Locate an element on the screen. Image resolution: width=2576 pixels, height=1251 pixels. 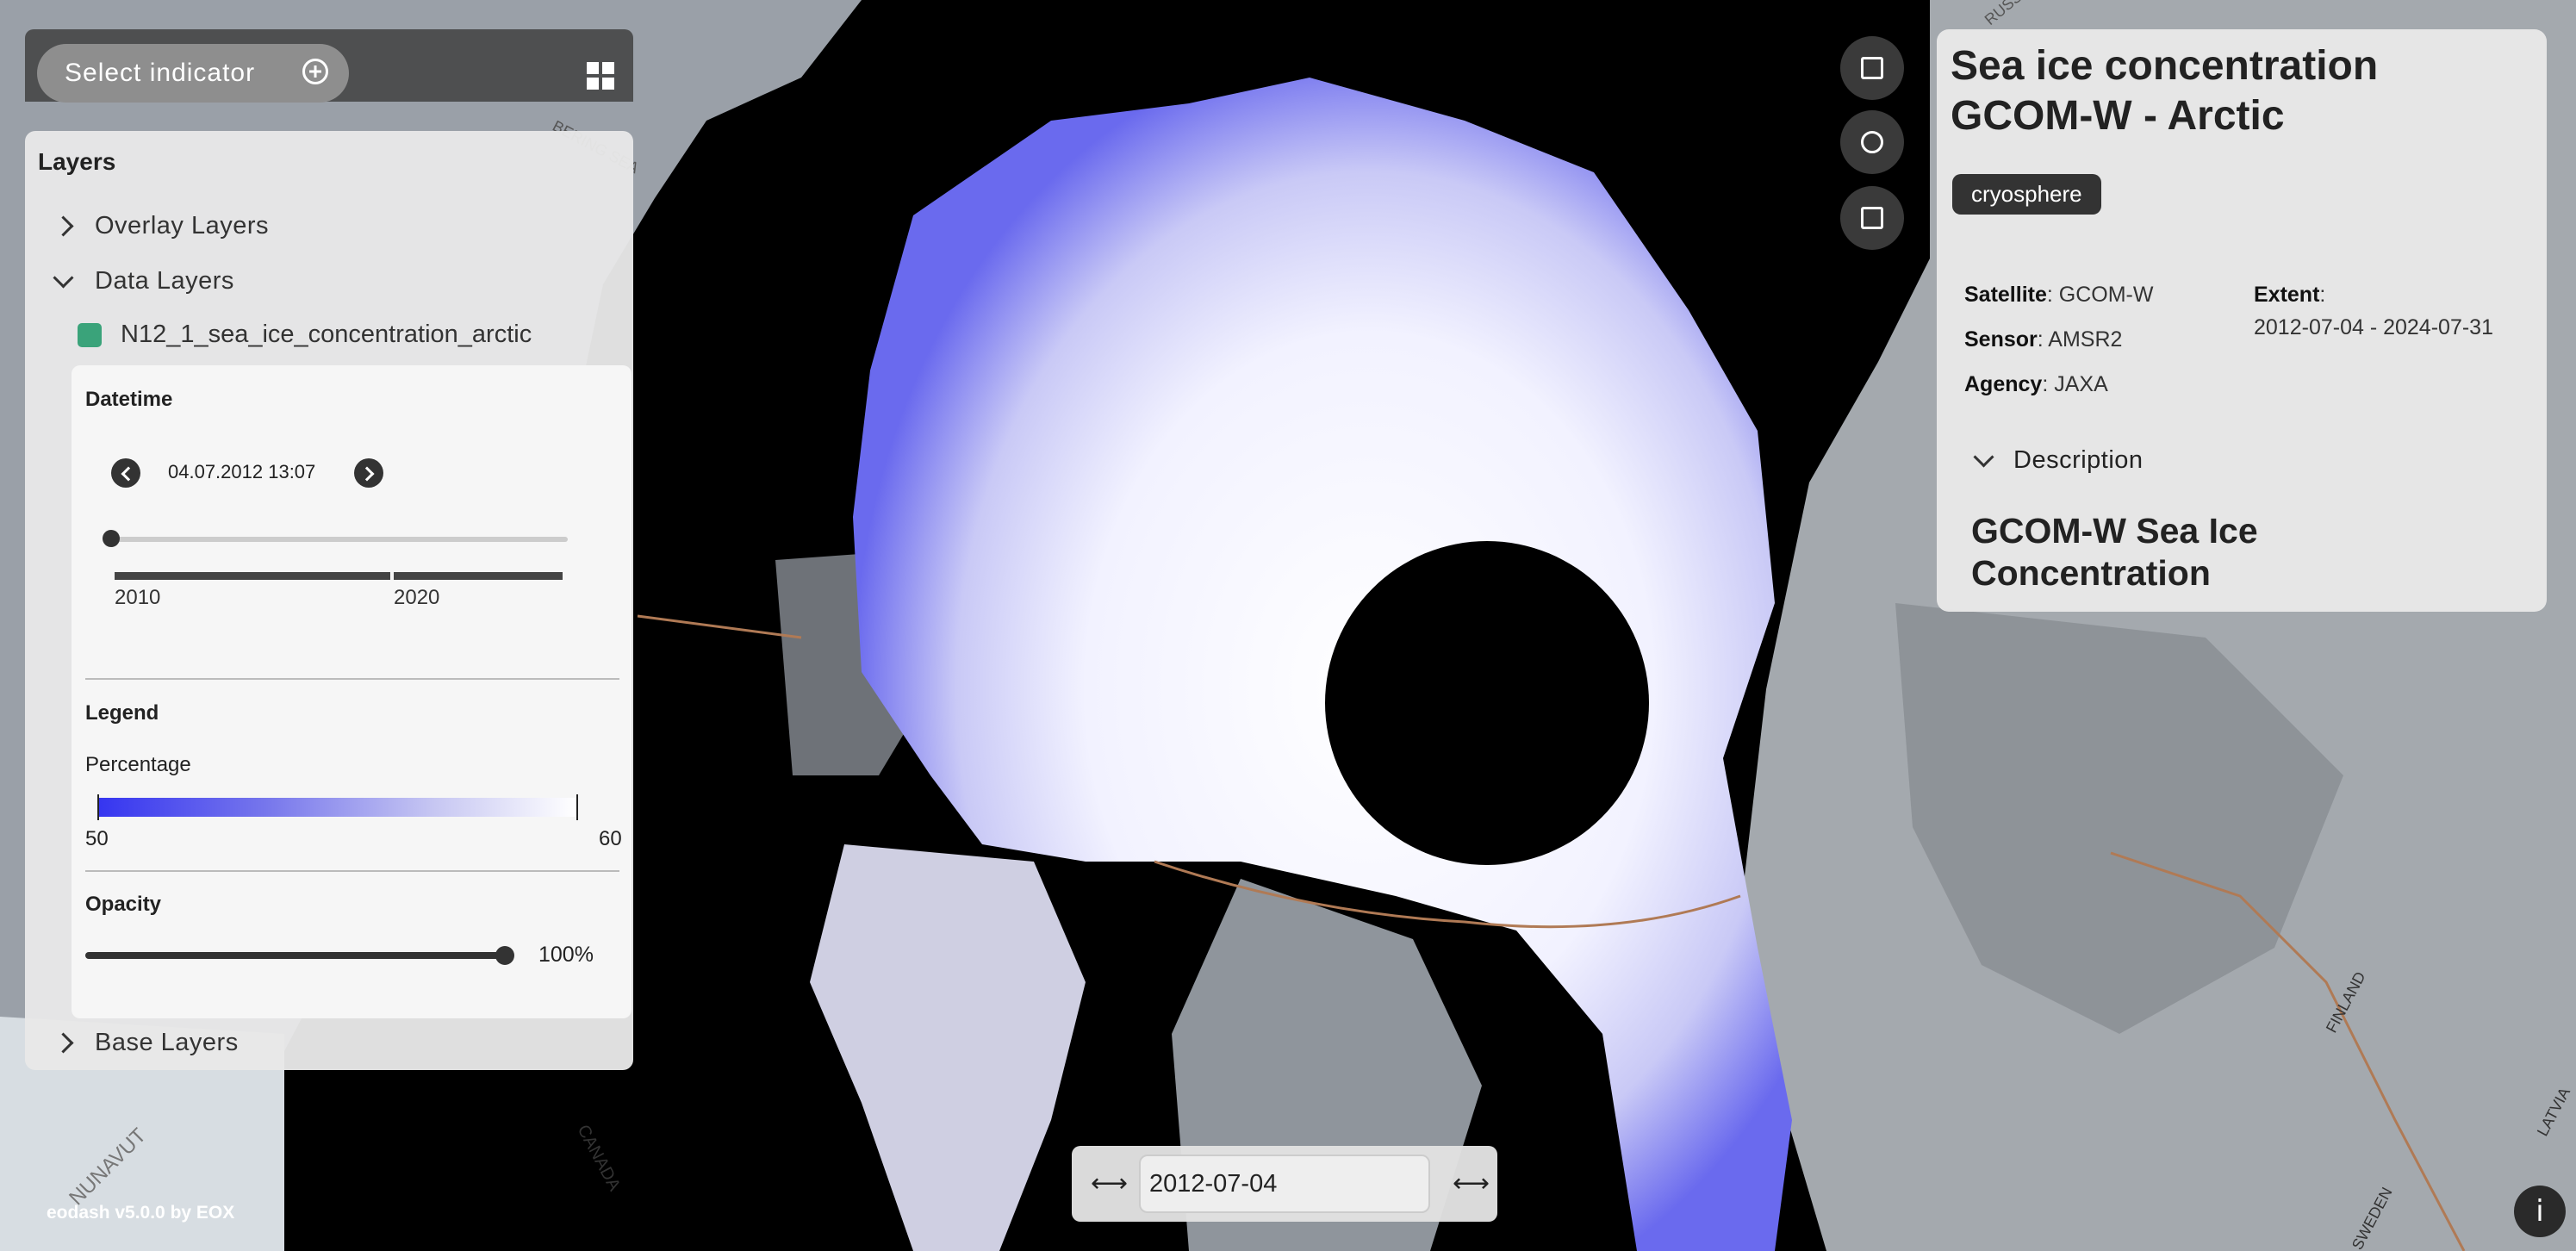
legend-min: 50 is located at coordinates (97, 838).